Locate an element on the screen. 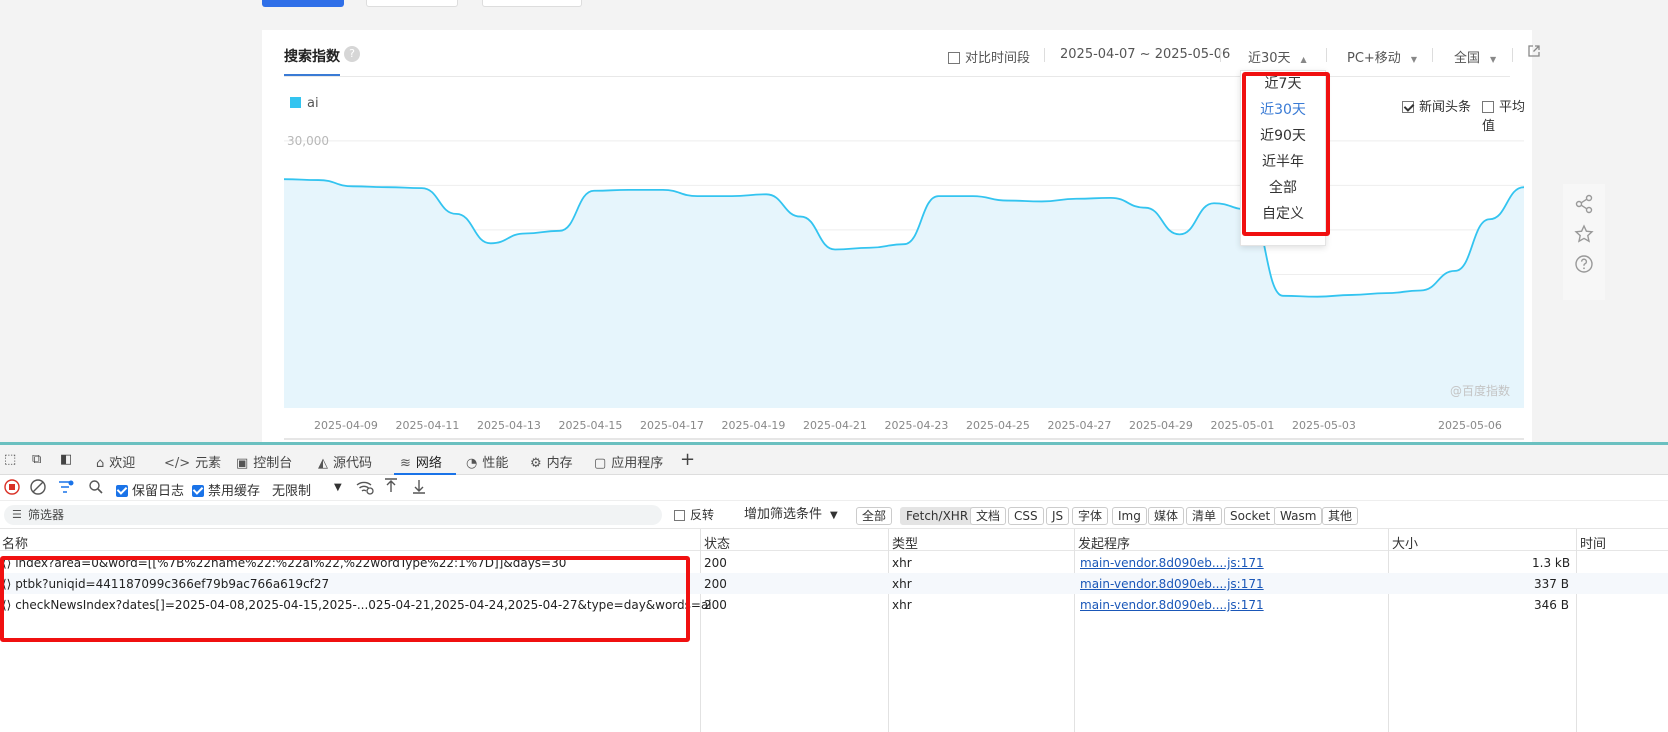 This screenshot has width=1668, height=732. top-button-primary is located at coordinates (303, 3).